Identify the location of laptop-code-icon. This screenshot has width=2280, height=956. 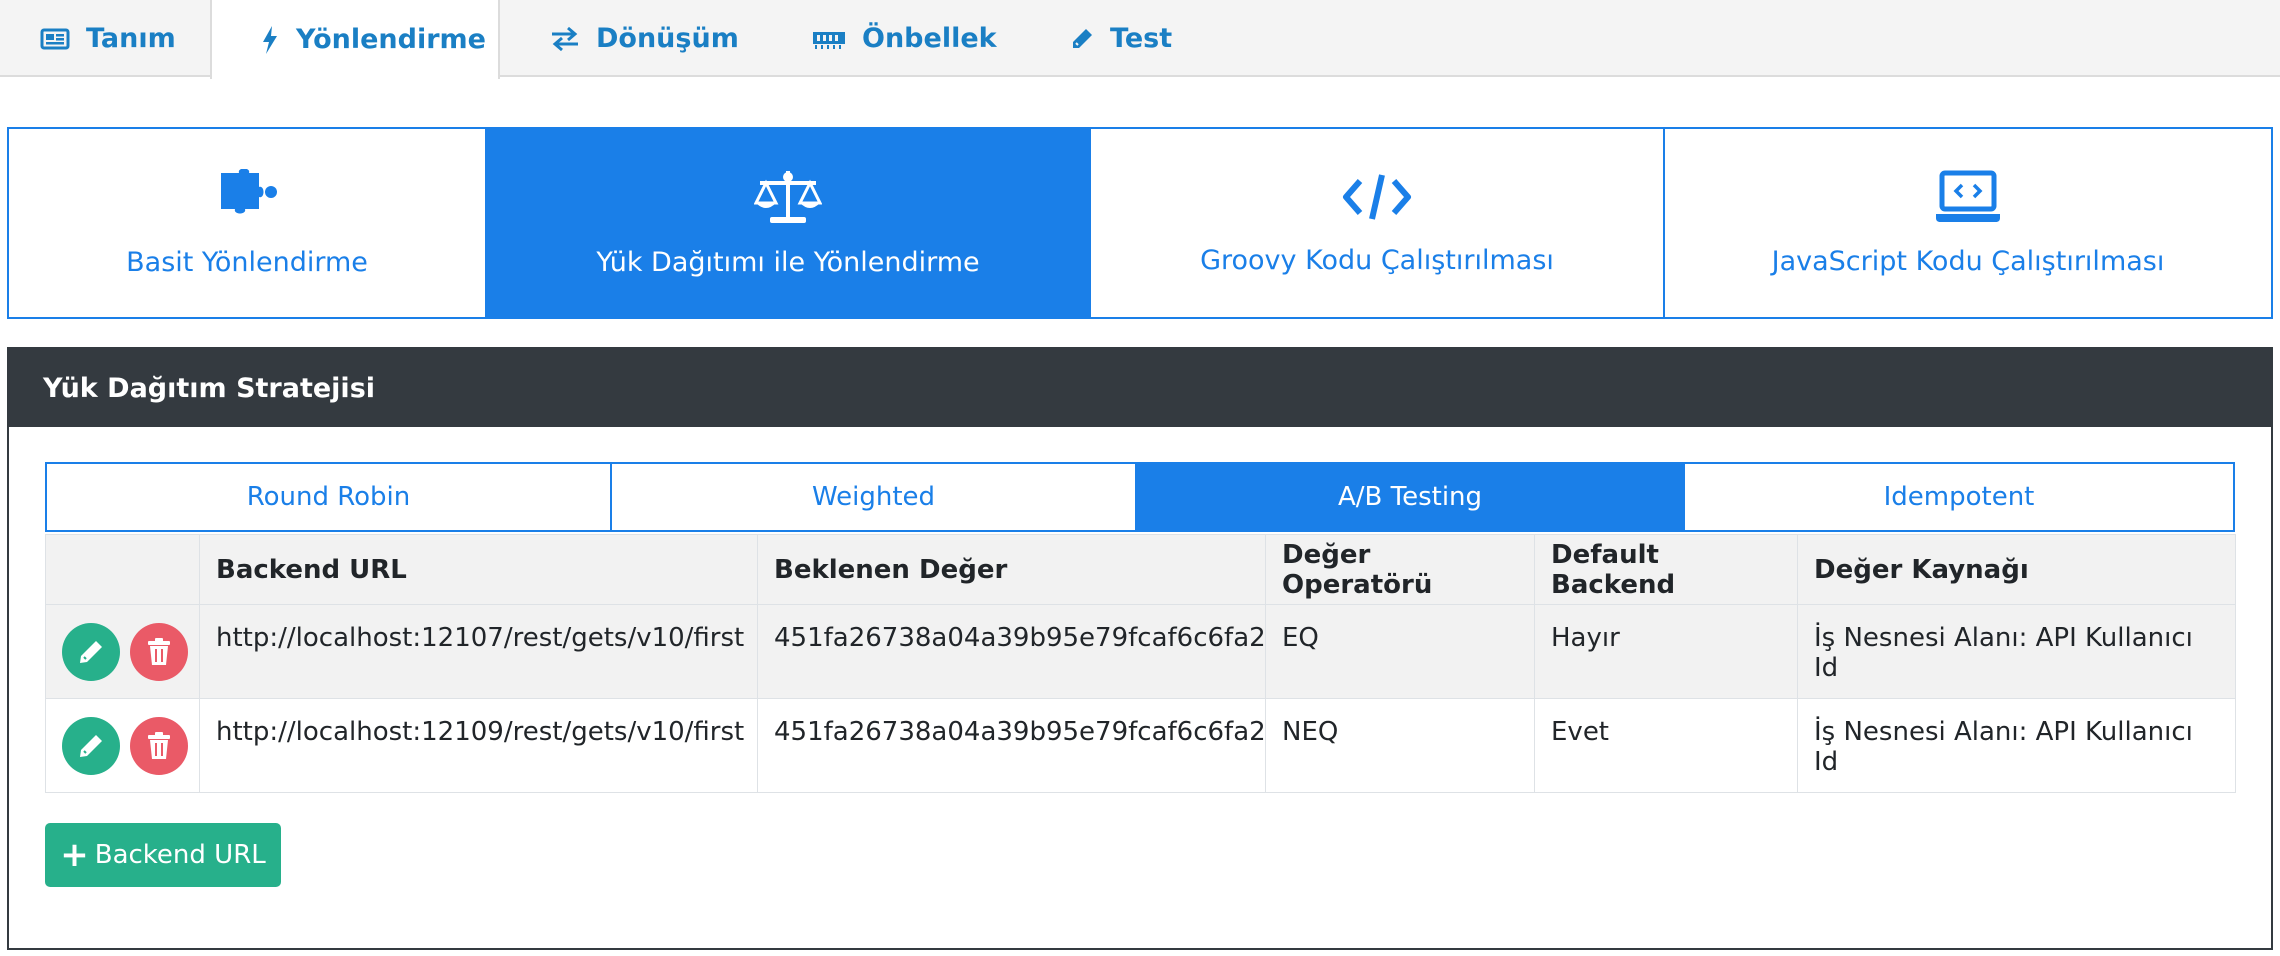
(1968, 196).